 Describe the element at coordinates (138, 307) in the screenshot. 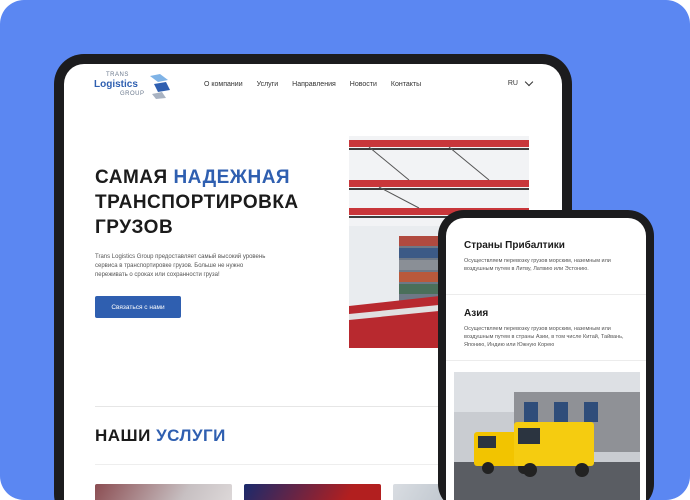

I see `contact-us-button: Связаться с нами` at that location.